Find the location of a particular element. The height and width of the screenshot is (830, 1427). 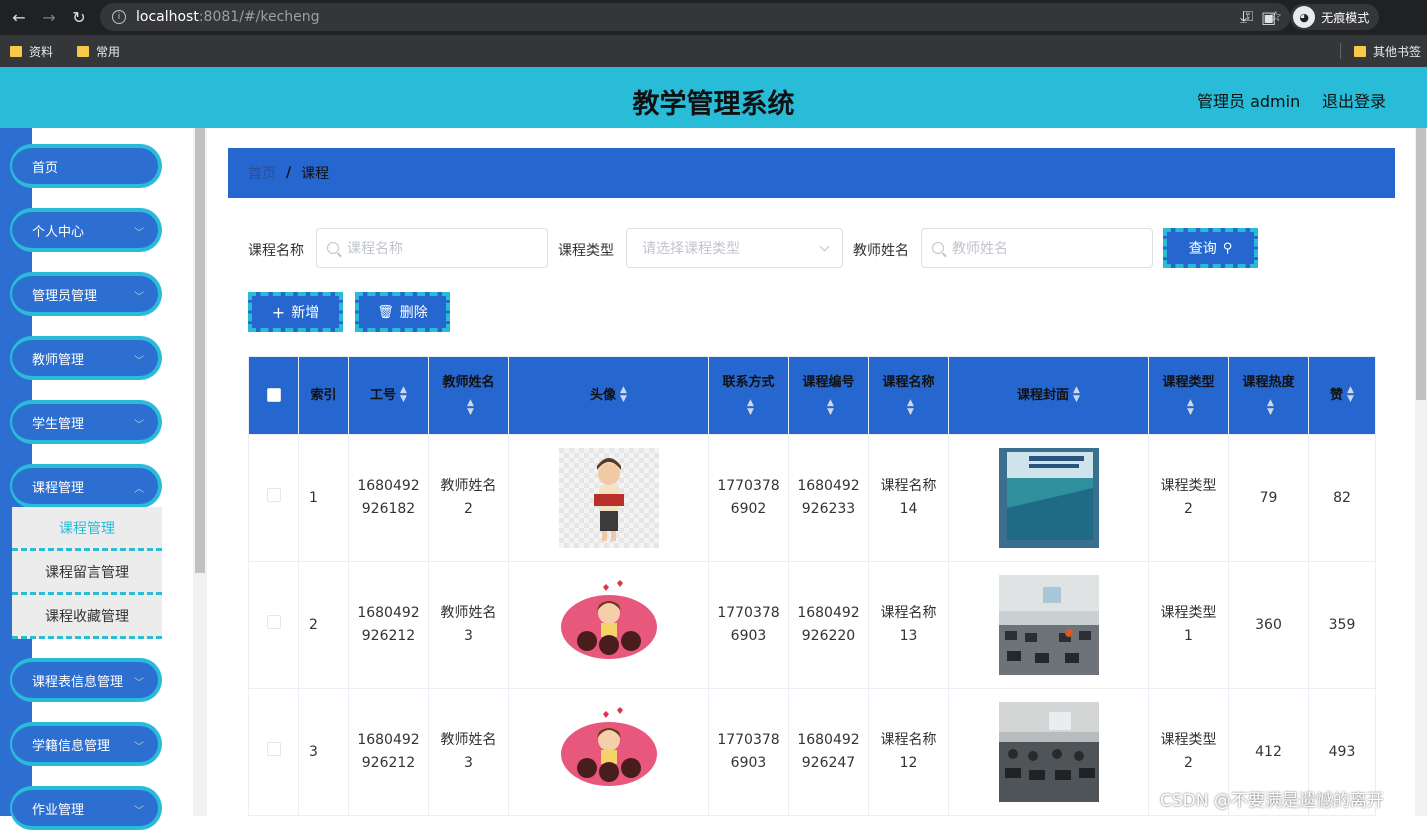

query-button: 查询 ⚲ is located at coordinates (1210, 248).